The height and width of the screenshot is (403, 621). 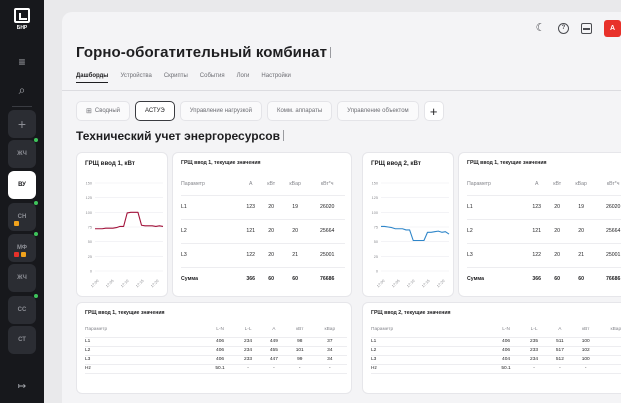 I want to click on moon-icon: ☾, so click(x=540, y=28).